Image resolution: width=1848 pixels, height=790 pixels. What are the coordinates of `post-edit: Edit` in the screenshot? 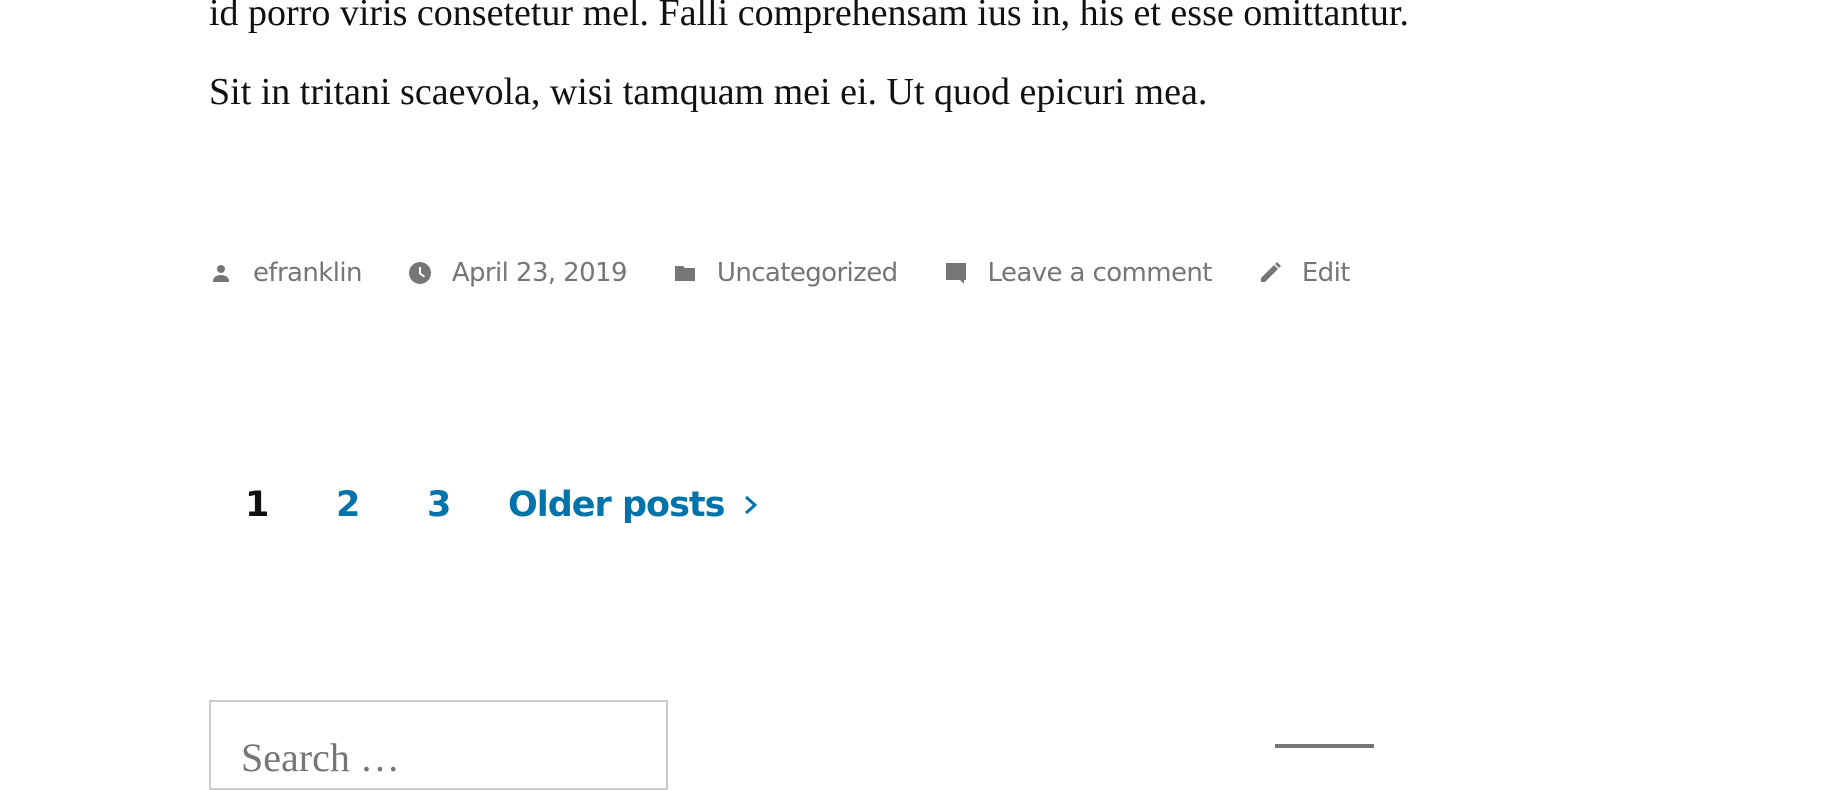 It's located at (1304, 273).